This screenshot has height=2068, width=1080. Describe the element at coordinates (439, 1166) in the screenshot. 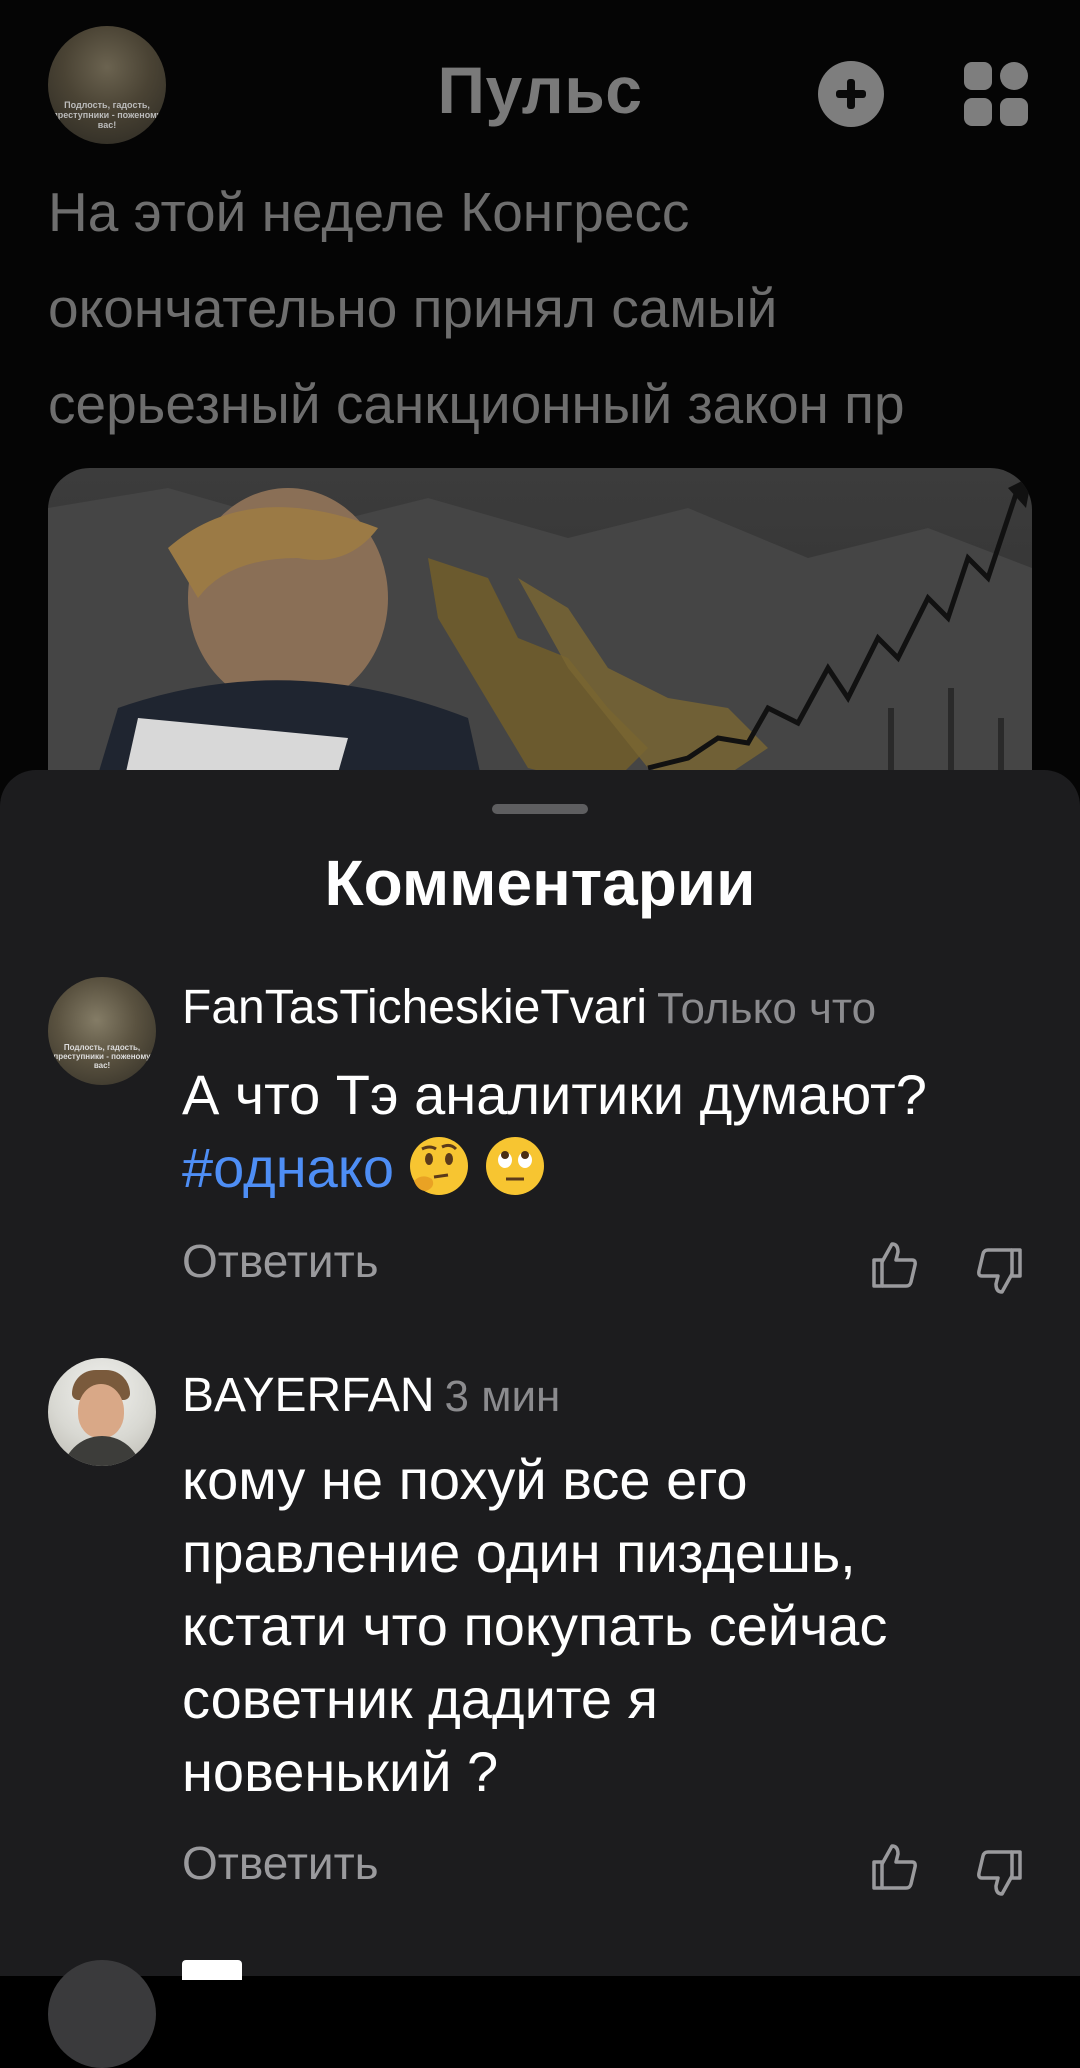

I see `thinking-face-icon` at that location.